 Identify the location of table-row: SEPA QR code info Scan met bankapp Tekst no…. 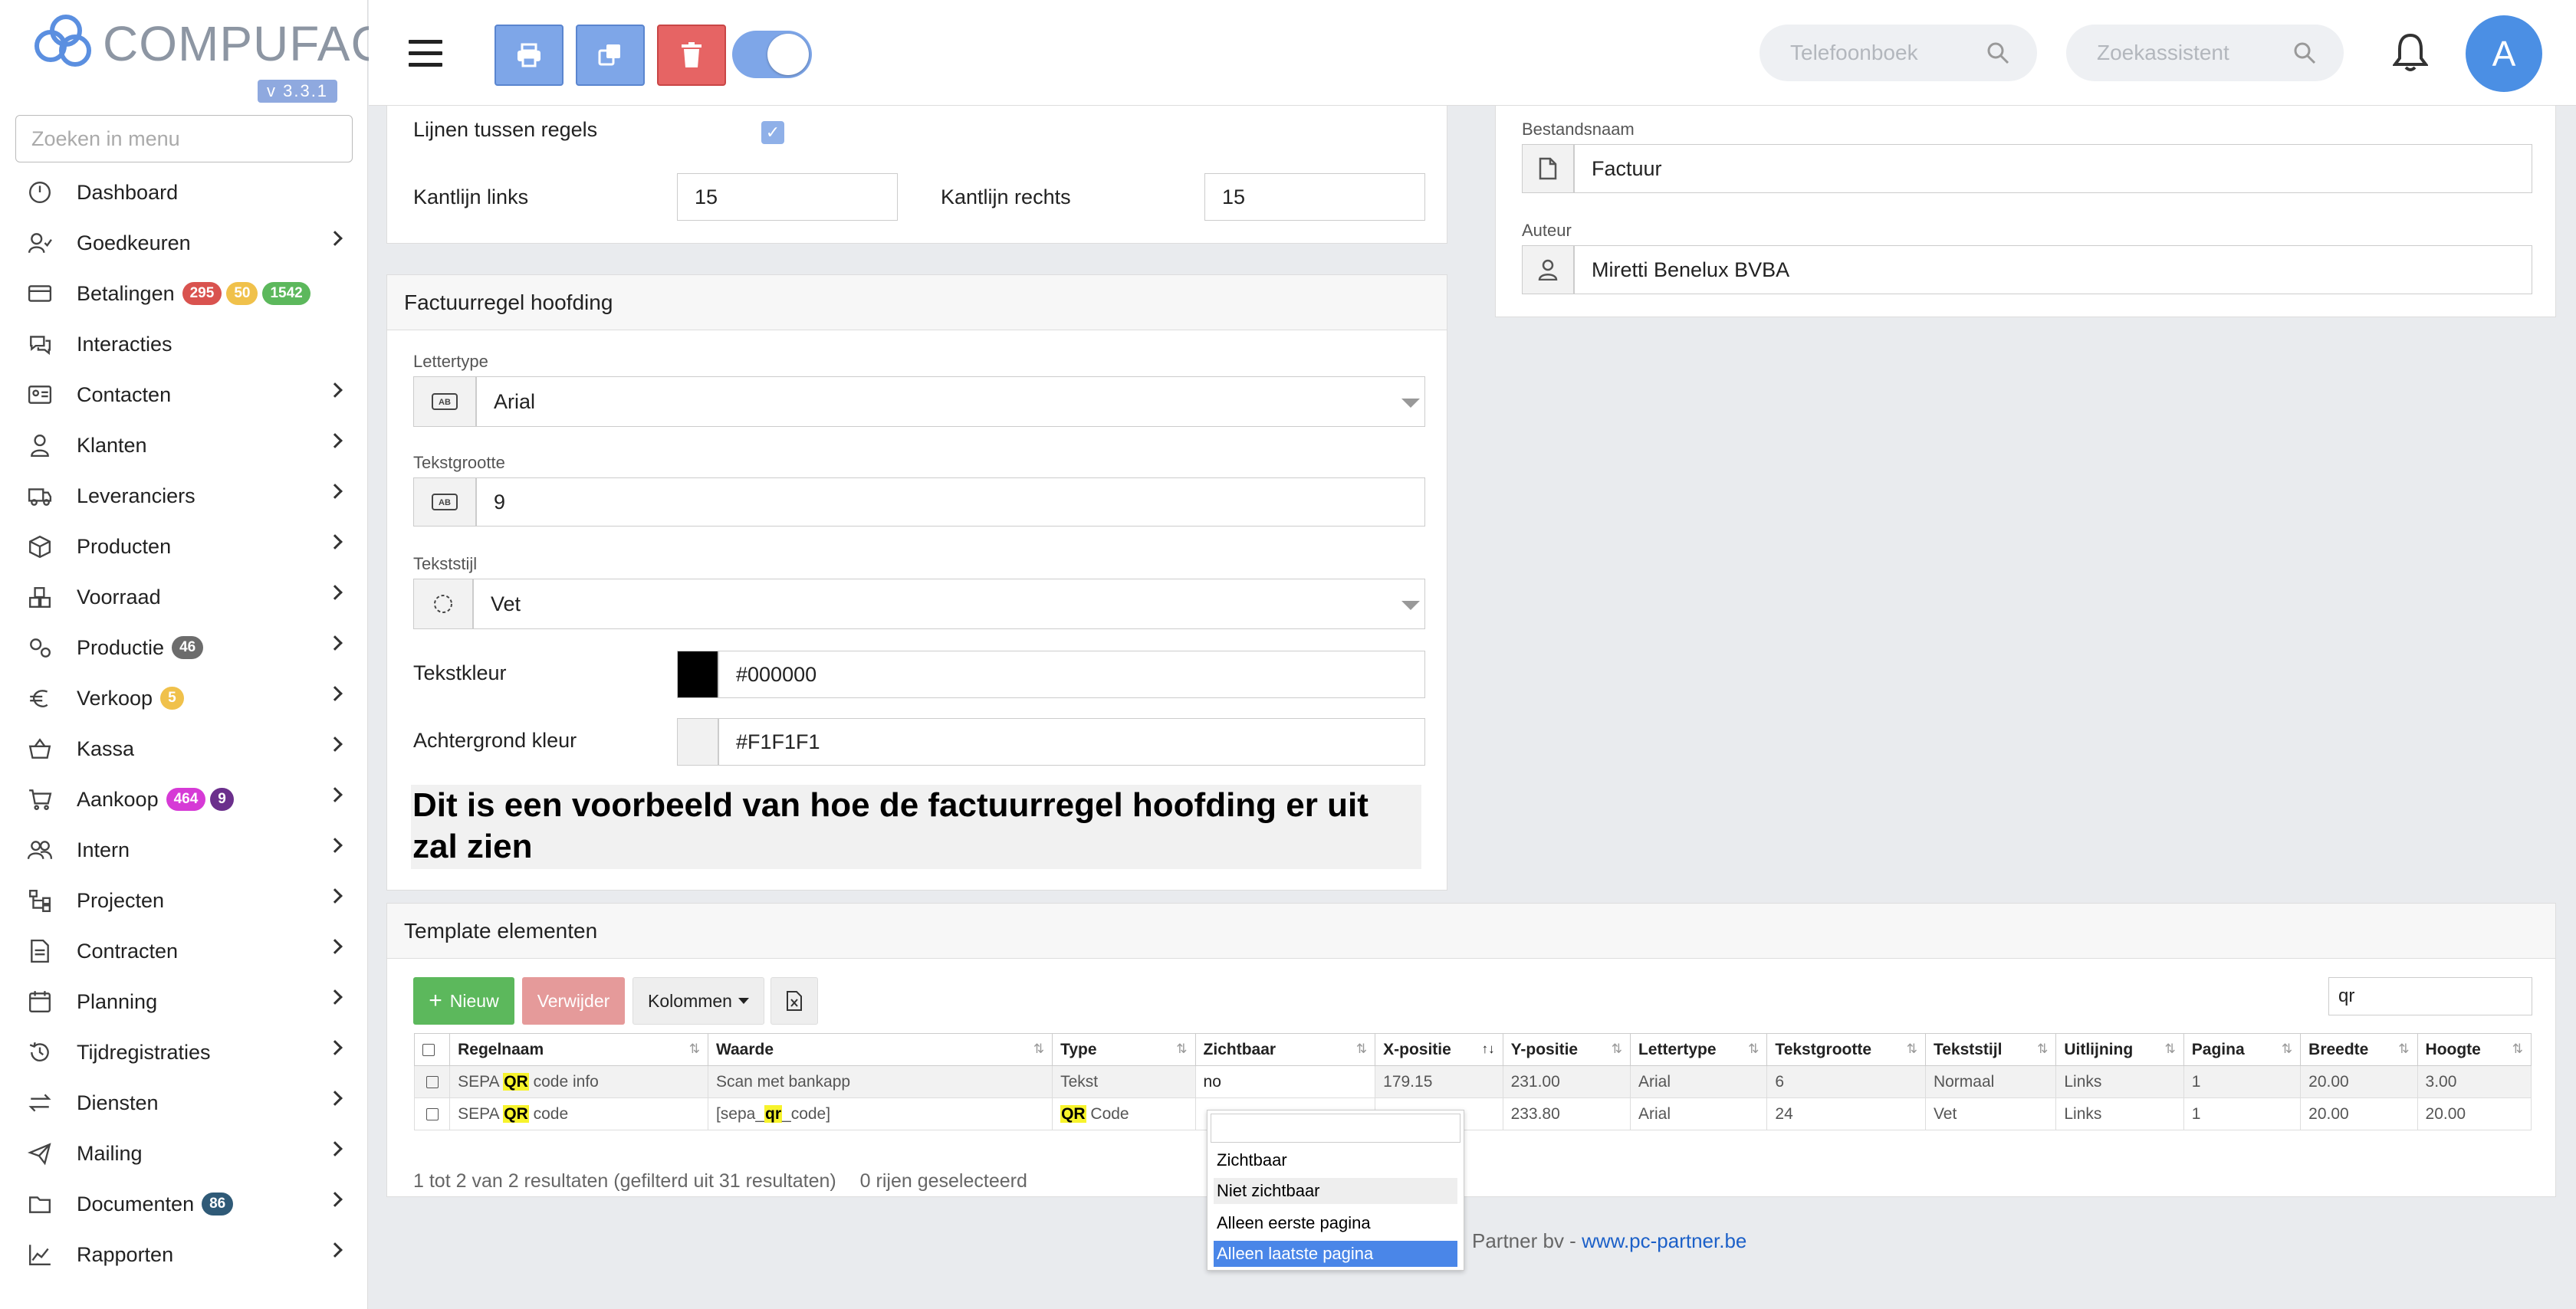
(1473, 1081).